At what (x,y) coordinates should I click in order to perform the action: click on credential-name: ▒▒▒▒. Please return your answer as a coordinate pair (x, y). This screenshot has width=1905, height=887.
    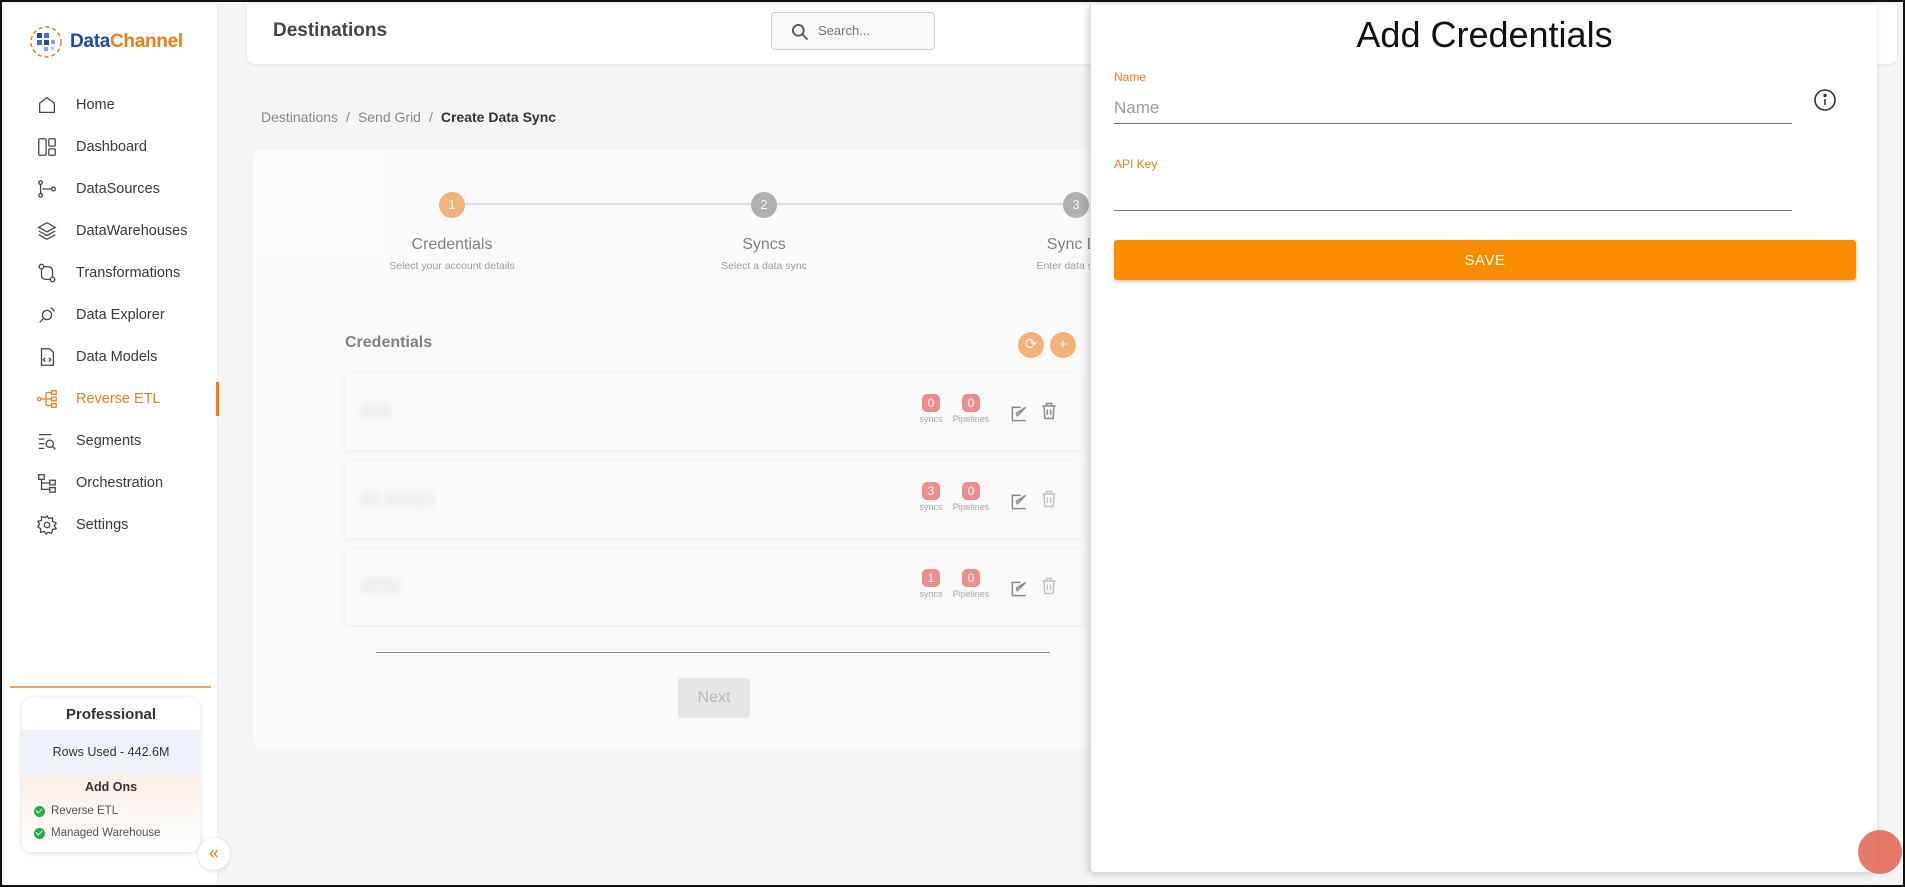
    Looking at the image, I should click on (381, 585).